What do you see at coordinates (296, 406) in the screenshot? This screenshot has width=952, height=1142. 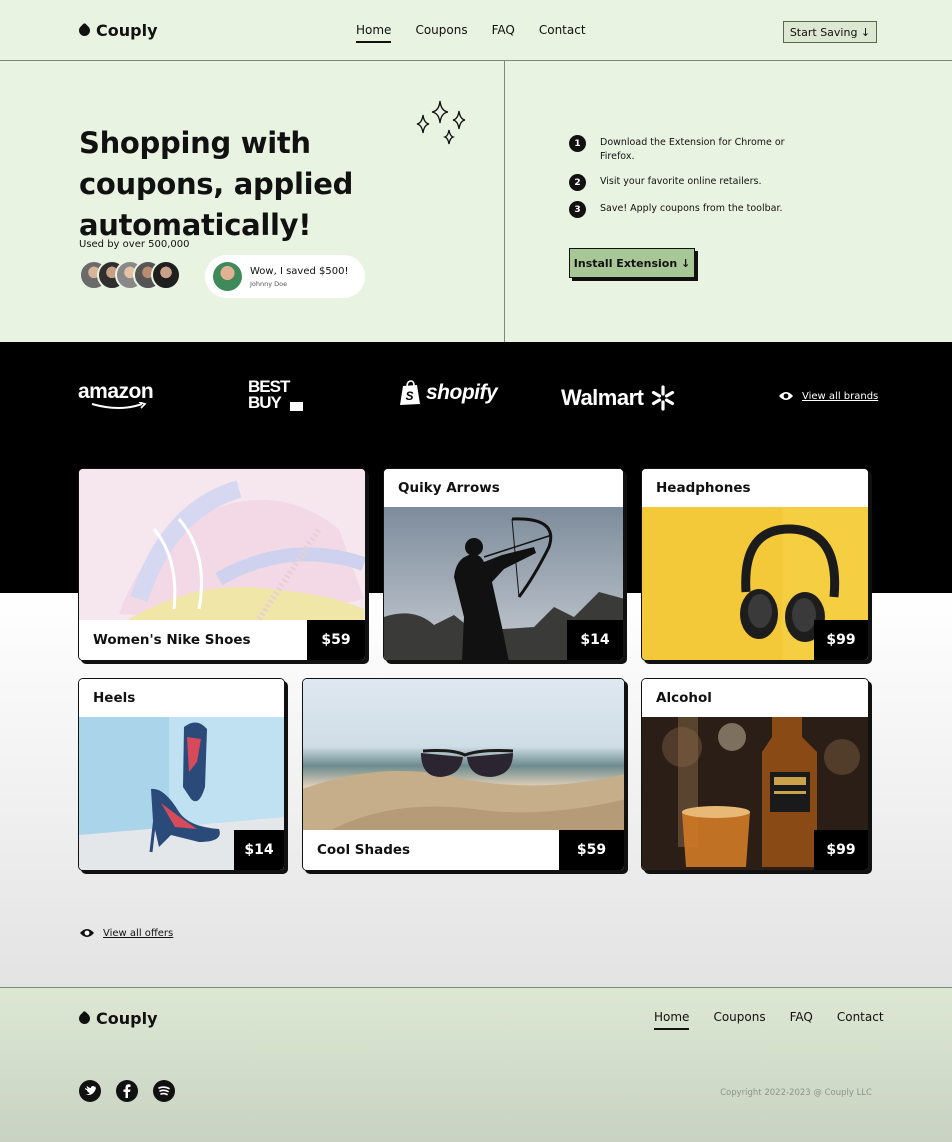 I see `bestbuy-tag-icon` at bounding box center [296, 406].